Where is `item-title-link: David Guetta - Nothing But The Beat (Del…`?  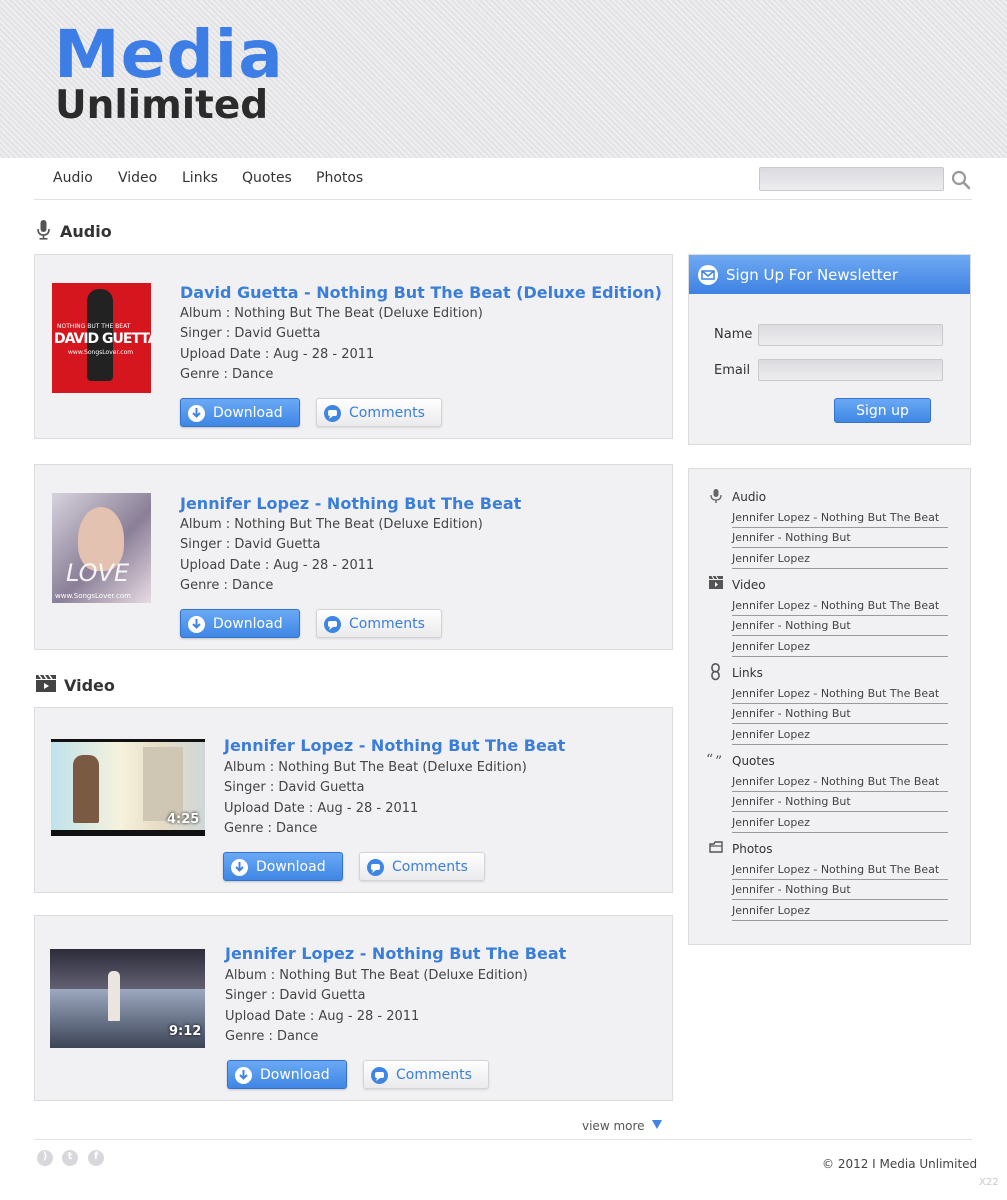 item-title-link: David Guetta - Nothing But The Beat (Del… is located at coordinates (421, 292).